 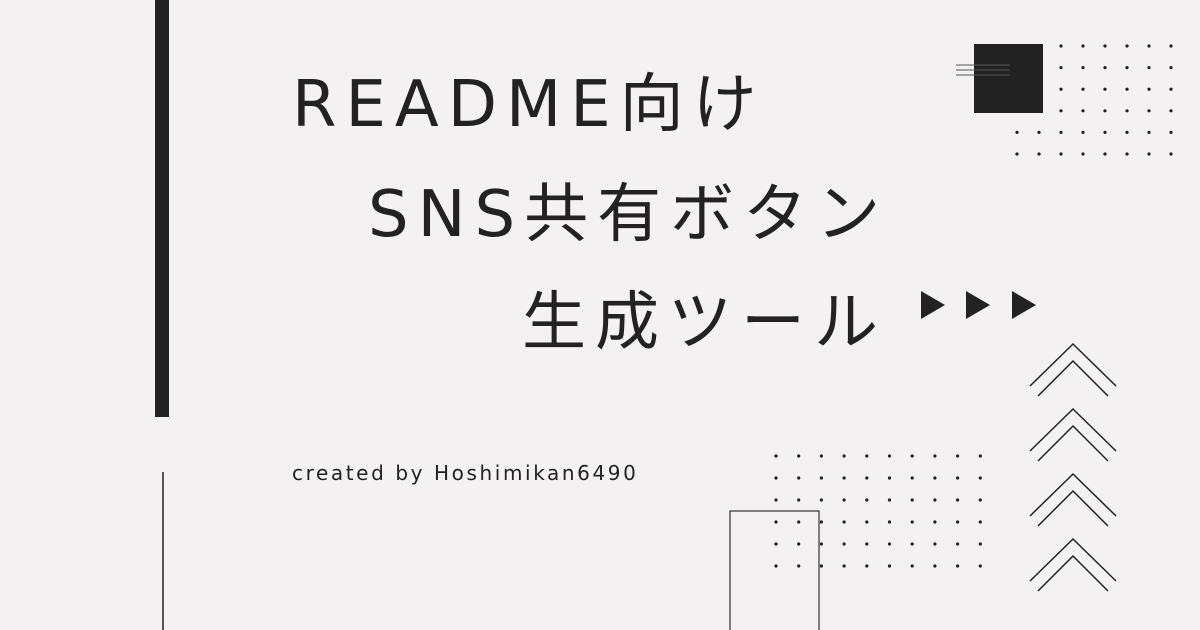 What do you see at coordinates (774, 570) in the screenshot?
I see `outlined-rectangle` at bounding box center [774, 570].